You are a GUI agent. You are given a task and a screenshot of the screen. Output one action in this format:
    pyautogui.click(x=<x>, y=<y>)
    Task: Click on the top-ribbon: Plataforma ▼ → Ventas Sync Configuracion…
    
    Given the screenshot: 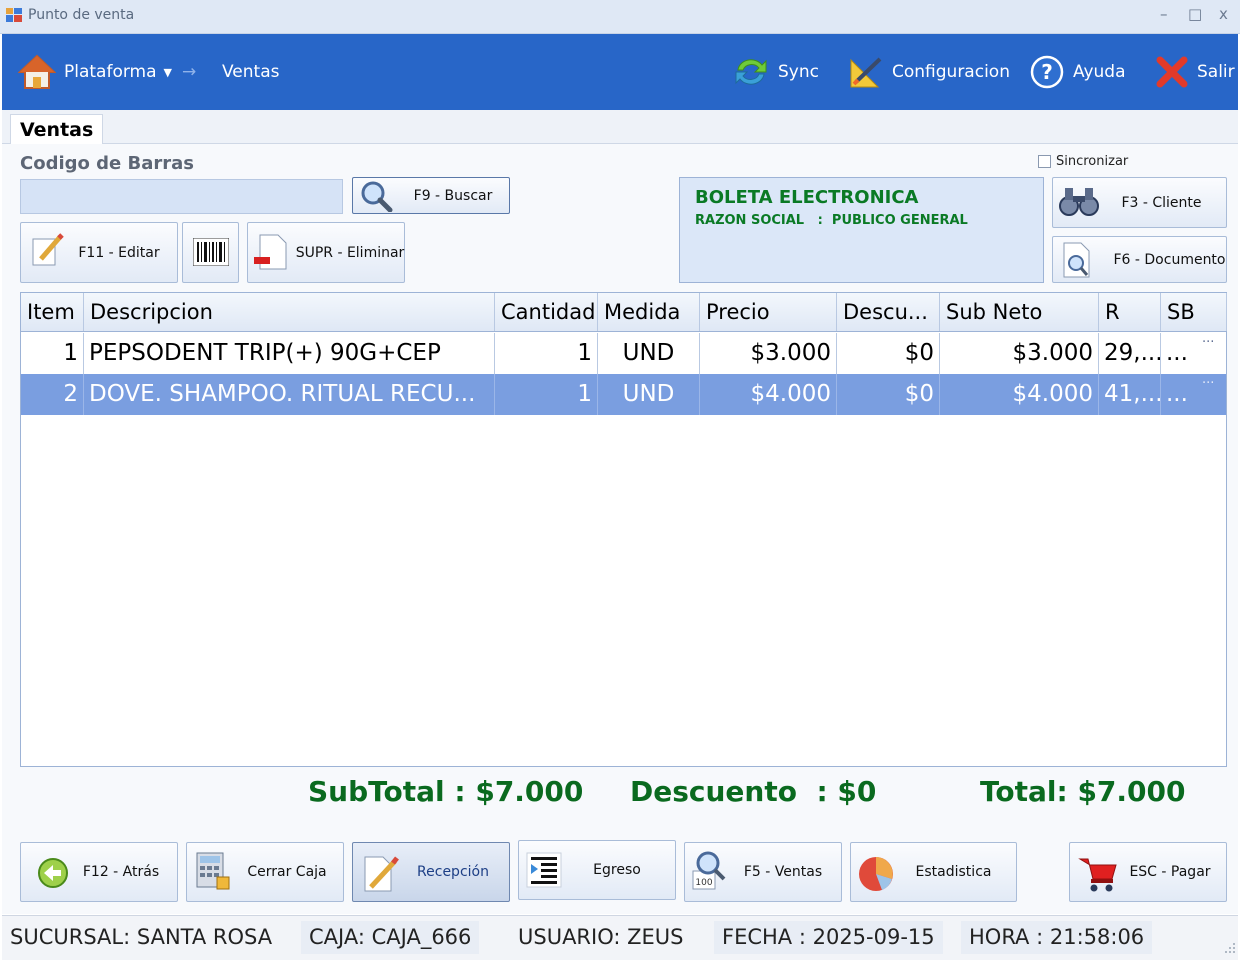 What is the action you would take?
    pyautogui.click(x=620, y=72)
    